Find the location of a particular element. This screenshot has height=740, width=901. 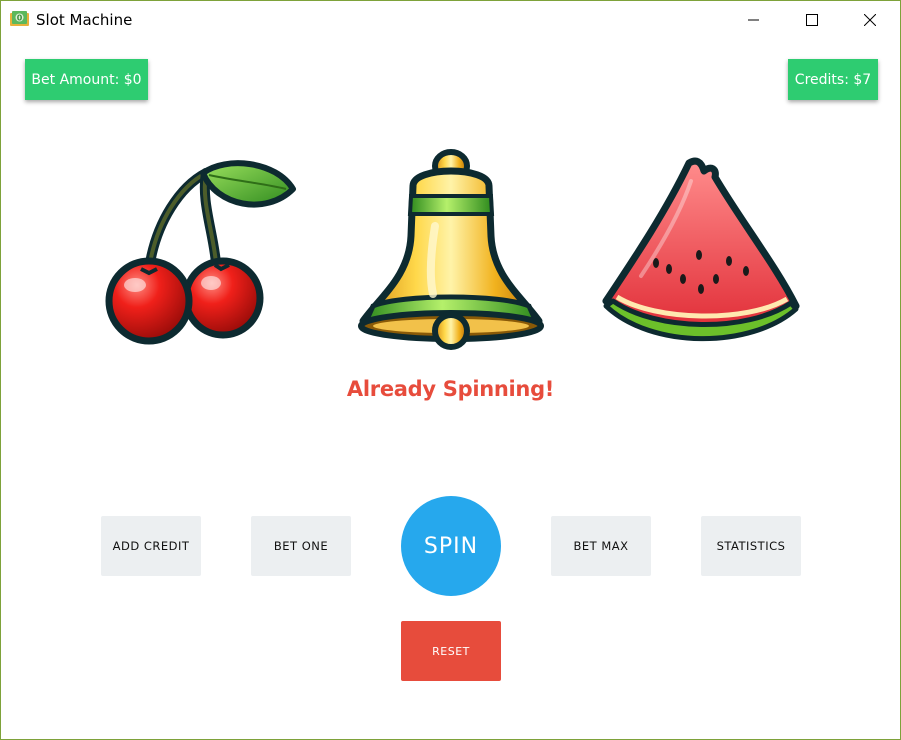

statistics-button: STATISTICS is located at coordinates (751, 546).